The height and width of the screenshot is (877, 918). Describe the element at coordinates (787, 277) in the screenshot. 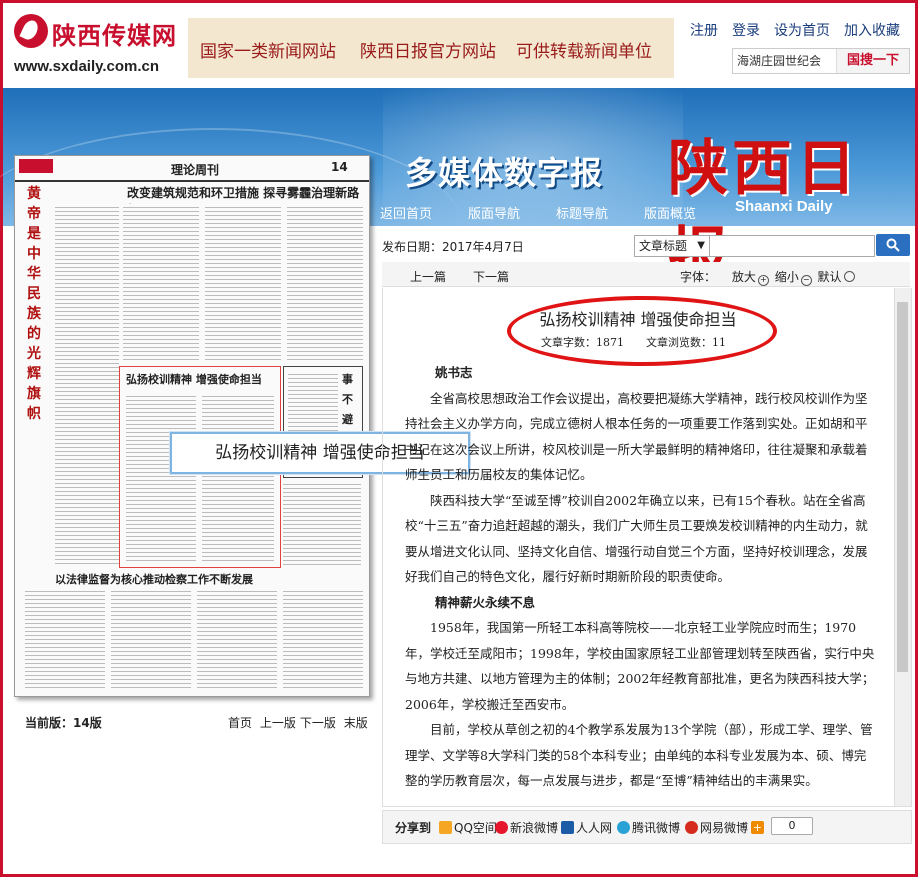

I see `zoom-out-label: 缩小` at that location.